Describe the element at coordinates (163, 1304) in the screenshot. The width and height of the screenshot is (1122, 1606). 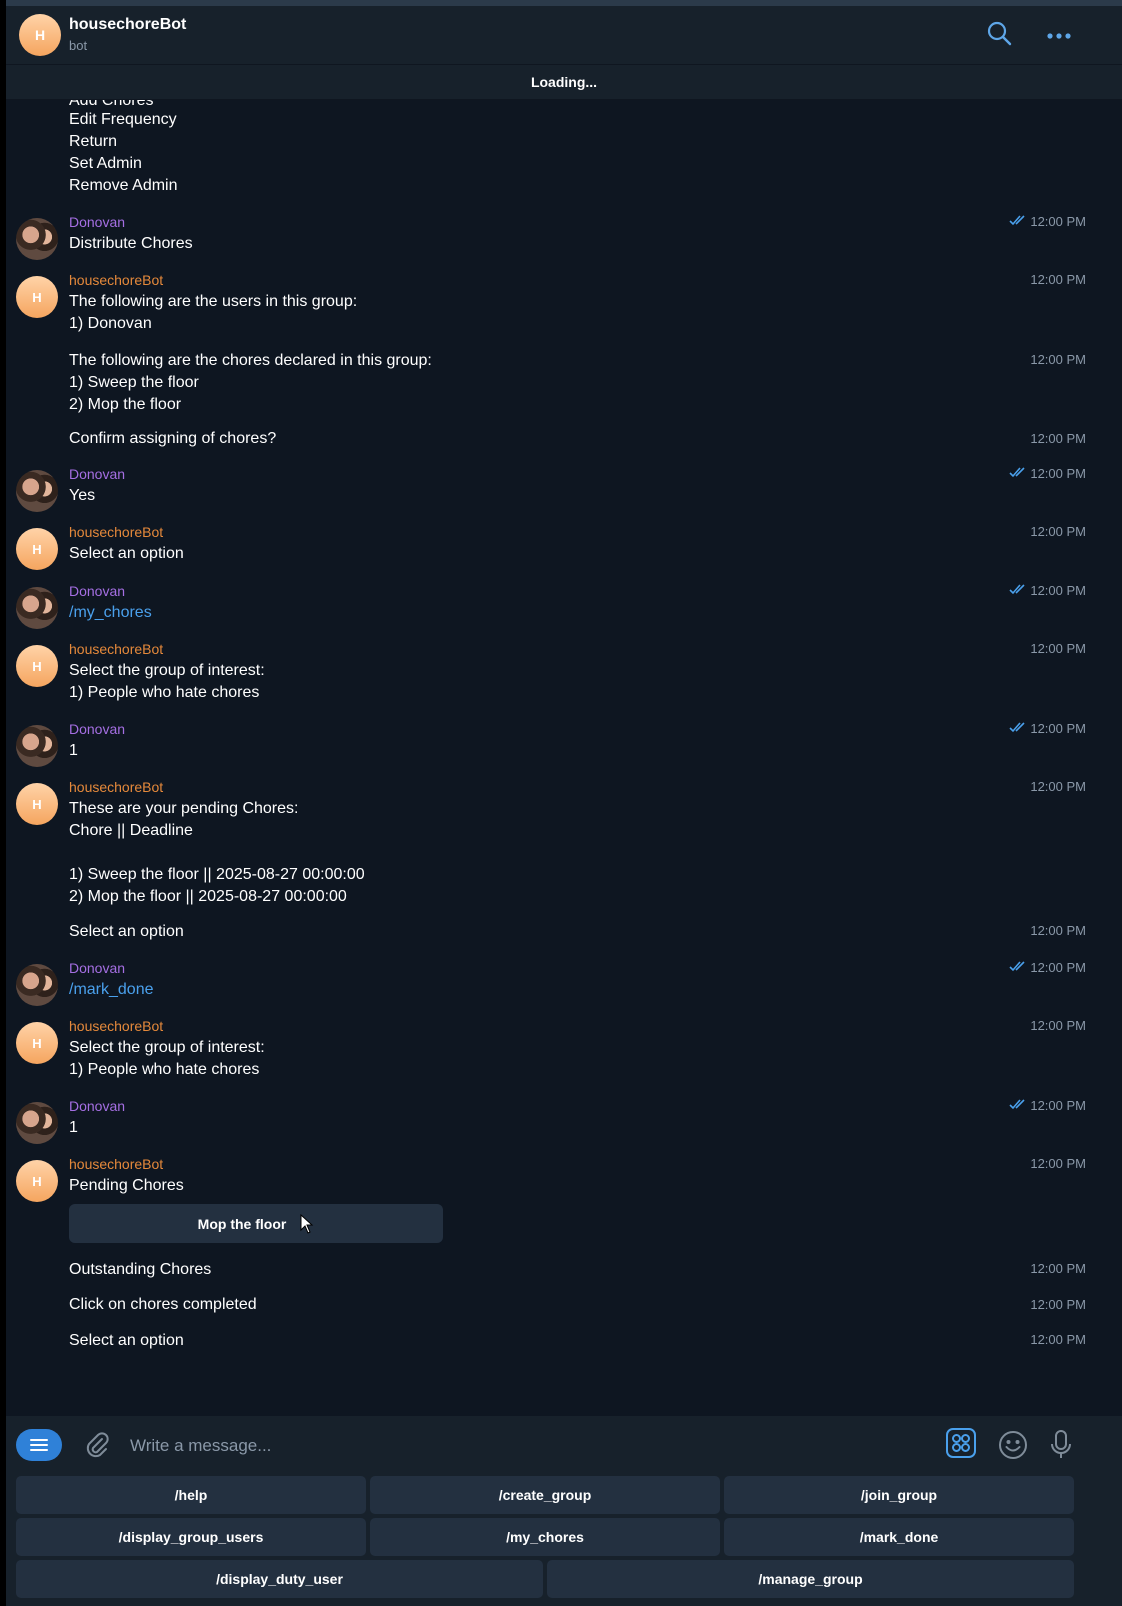
I see `message-text: Click on chores completed` at that location.